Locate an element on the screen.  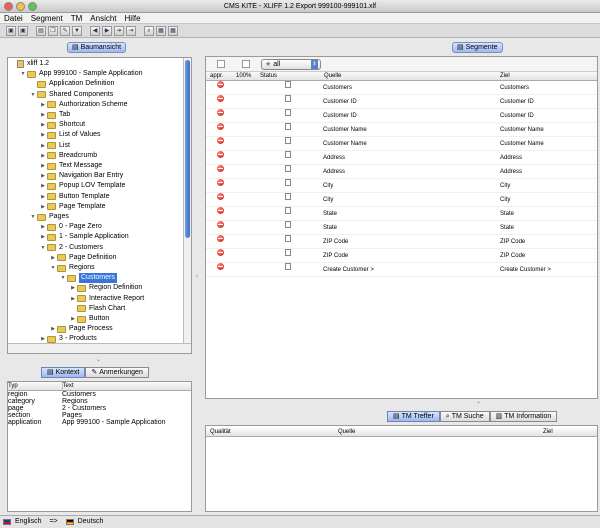
tree-horizontal-scrollbar is located at coordinates (99, 348).